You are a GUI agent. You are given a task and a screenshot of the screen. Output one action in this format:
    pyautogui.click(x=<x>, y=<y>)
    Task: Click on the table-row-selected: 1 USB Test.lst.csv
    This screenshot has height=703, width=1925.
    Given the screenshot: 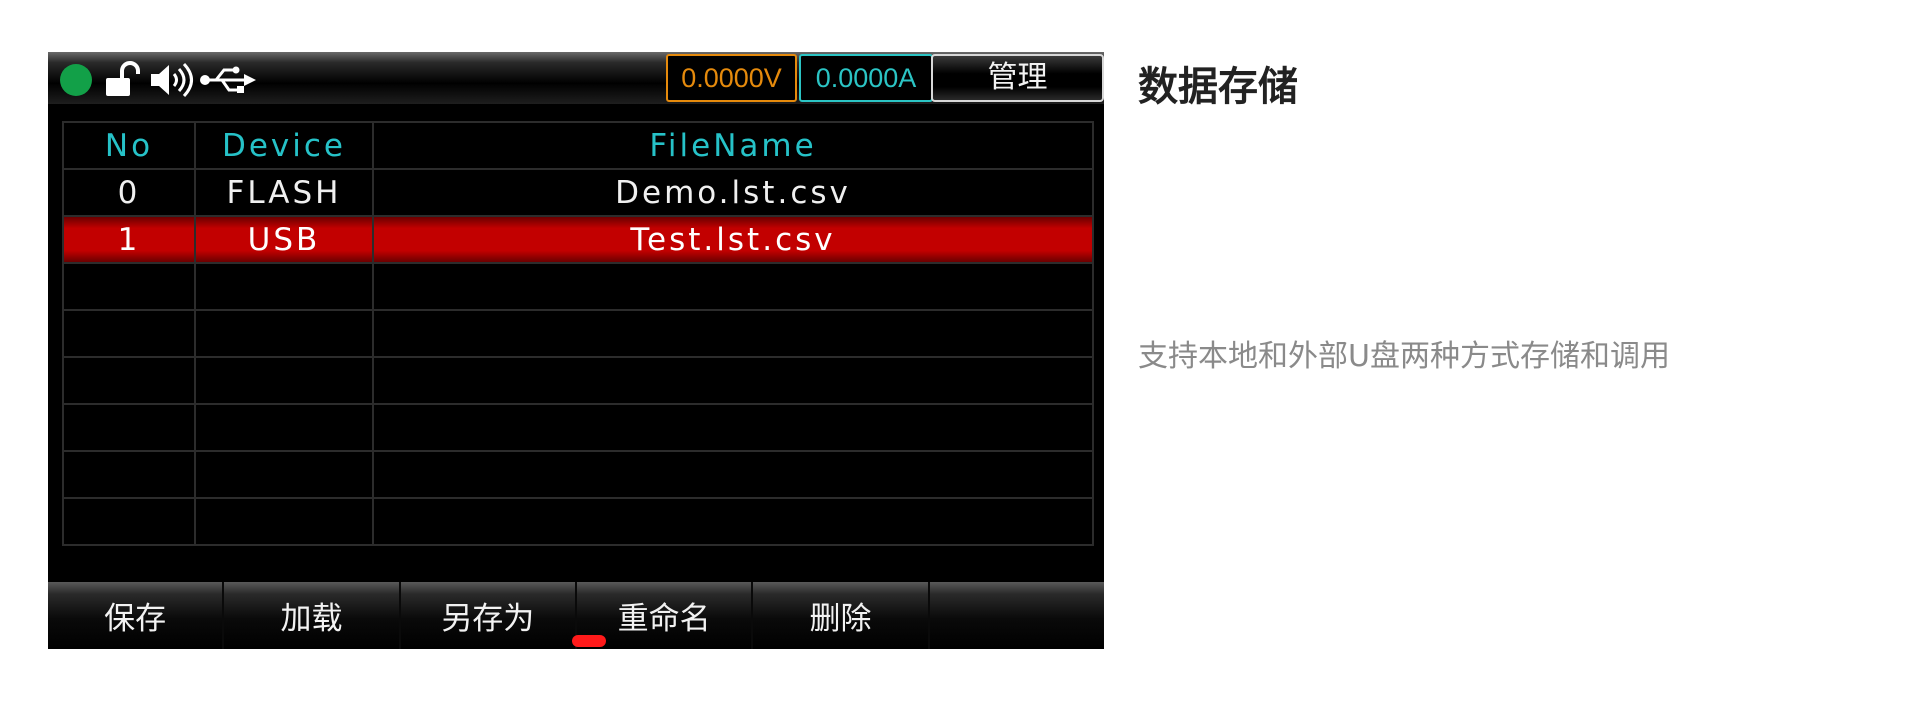 What is the action you would take?
    pyautogui.click(x=578, y=239)
    